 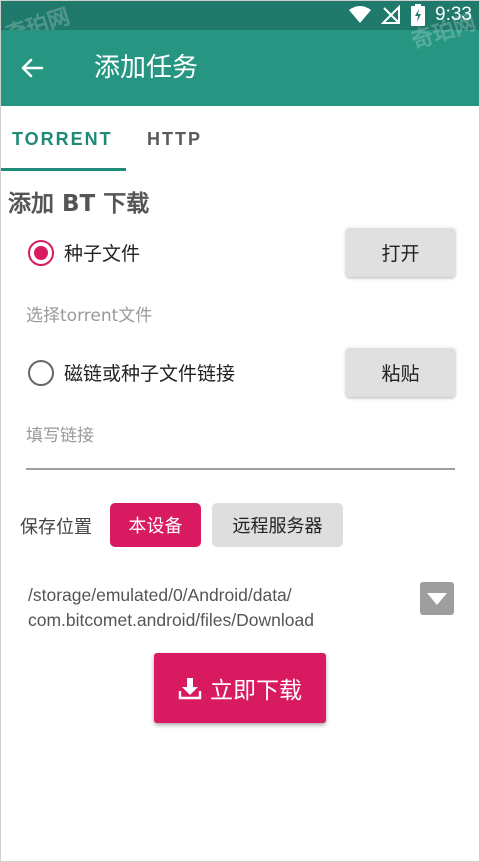 I want to click on download-now-button: 立即下载, so click(x=240, y=688).